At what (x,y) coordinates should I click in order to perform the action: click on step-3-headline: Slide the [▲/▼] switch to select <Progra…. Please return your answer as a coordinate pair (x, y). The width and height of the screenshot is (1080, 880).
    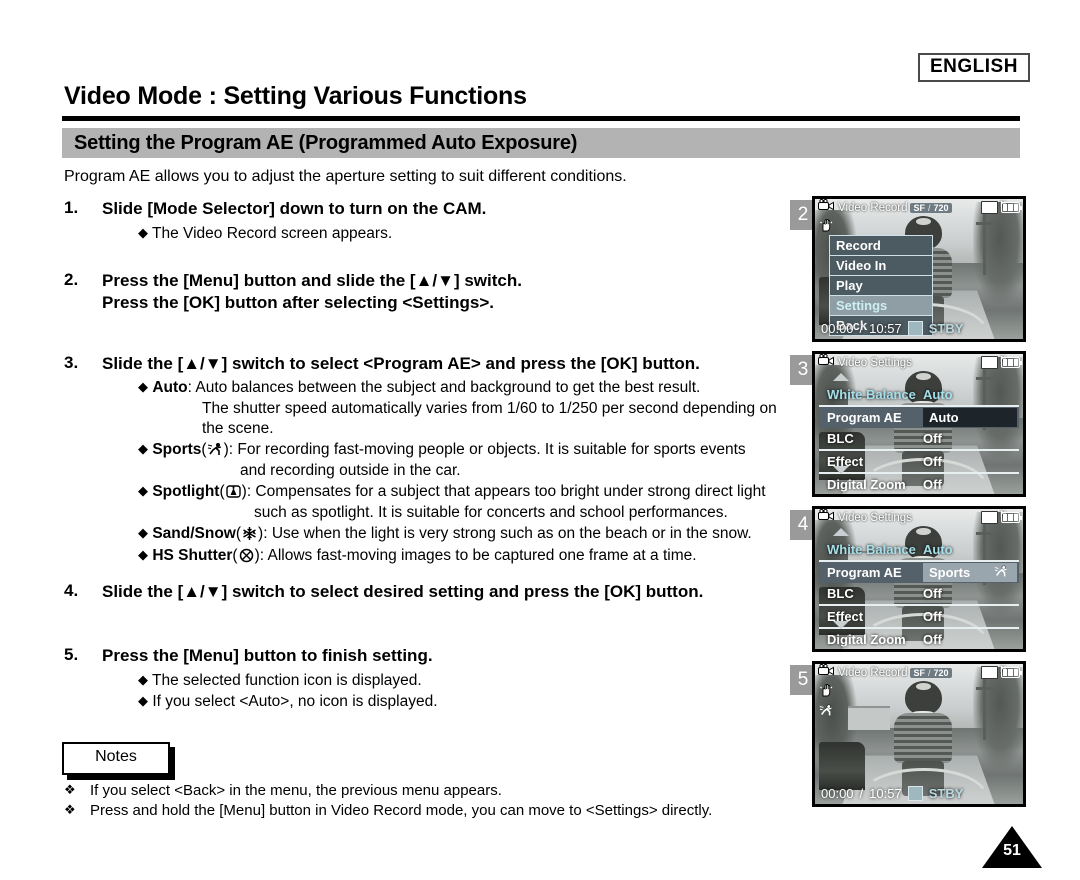
    Looking at the image, I should click on (401, 363).